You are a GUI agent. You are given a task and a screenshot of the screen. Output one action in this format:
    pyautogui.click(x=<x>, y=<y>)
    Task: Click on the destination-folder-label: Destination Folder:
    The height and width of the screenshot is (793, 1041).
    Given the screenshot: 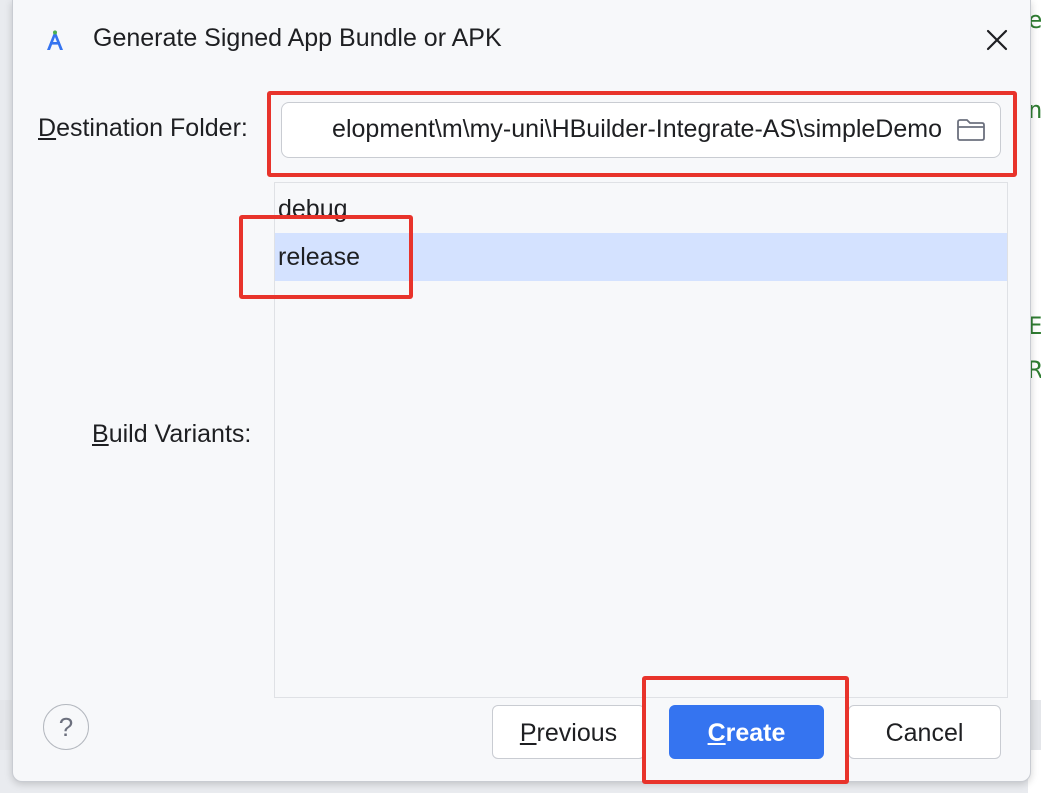 What is the action you would take?
    pyautogui.click(x=143, y=128)
    